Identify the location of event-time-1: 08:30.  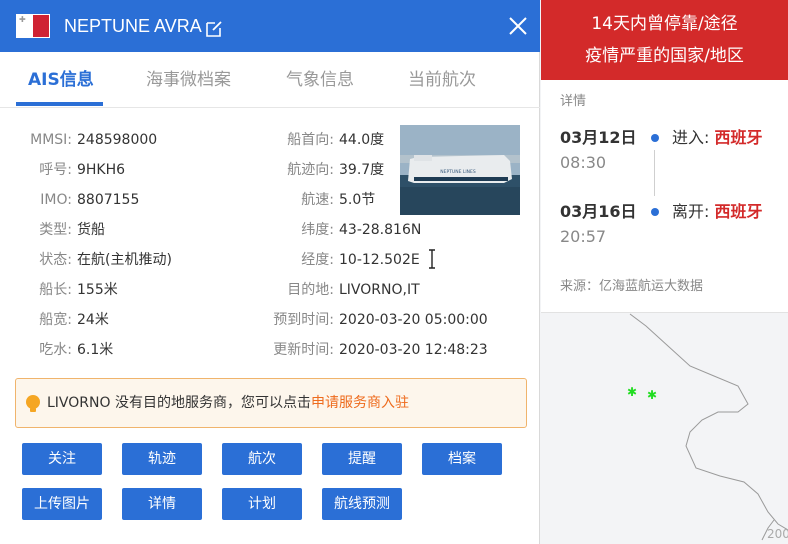
(583, 162).